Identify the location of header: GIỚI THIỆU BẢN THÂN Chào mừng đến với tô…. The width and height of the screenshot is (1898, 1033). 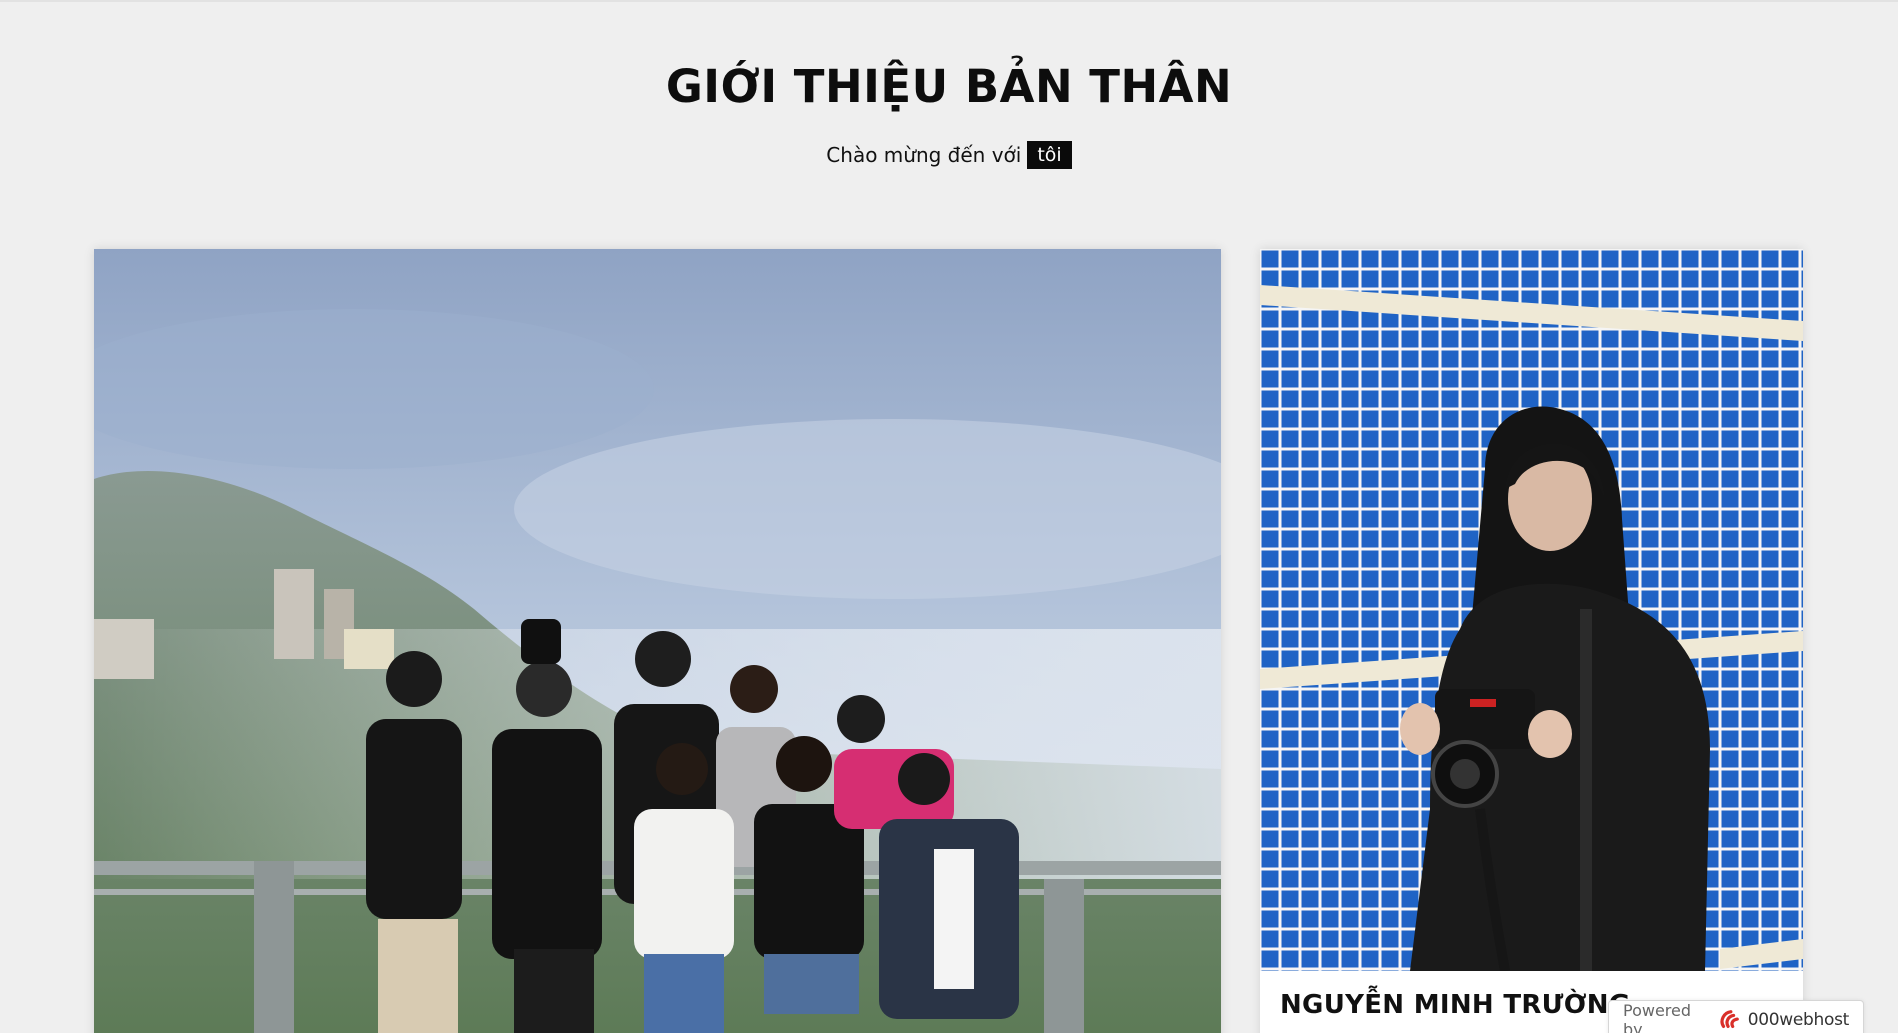
(949, 114).